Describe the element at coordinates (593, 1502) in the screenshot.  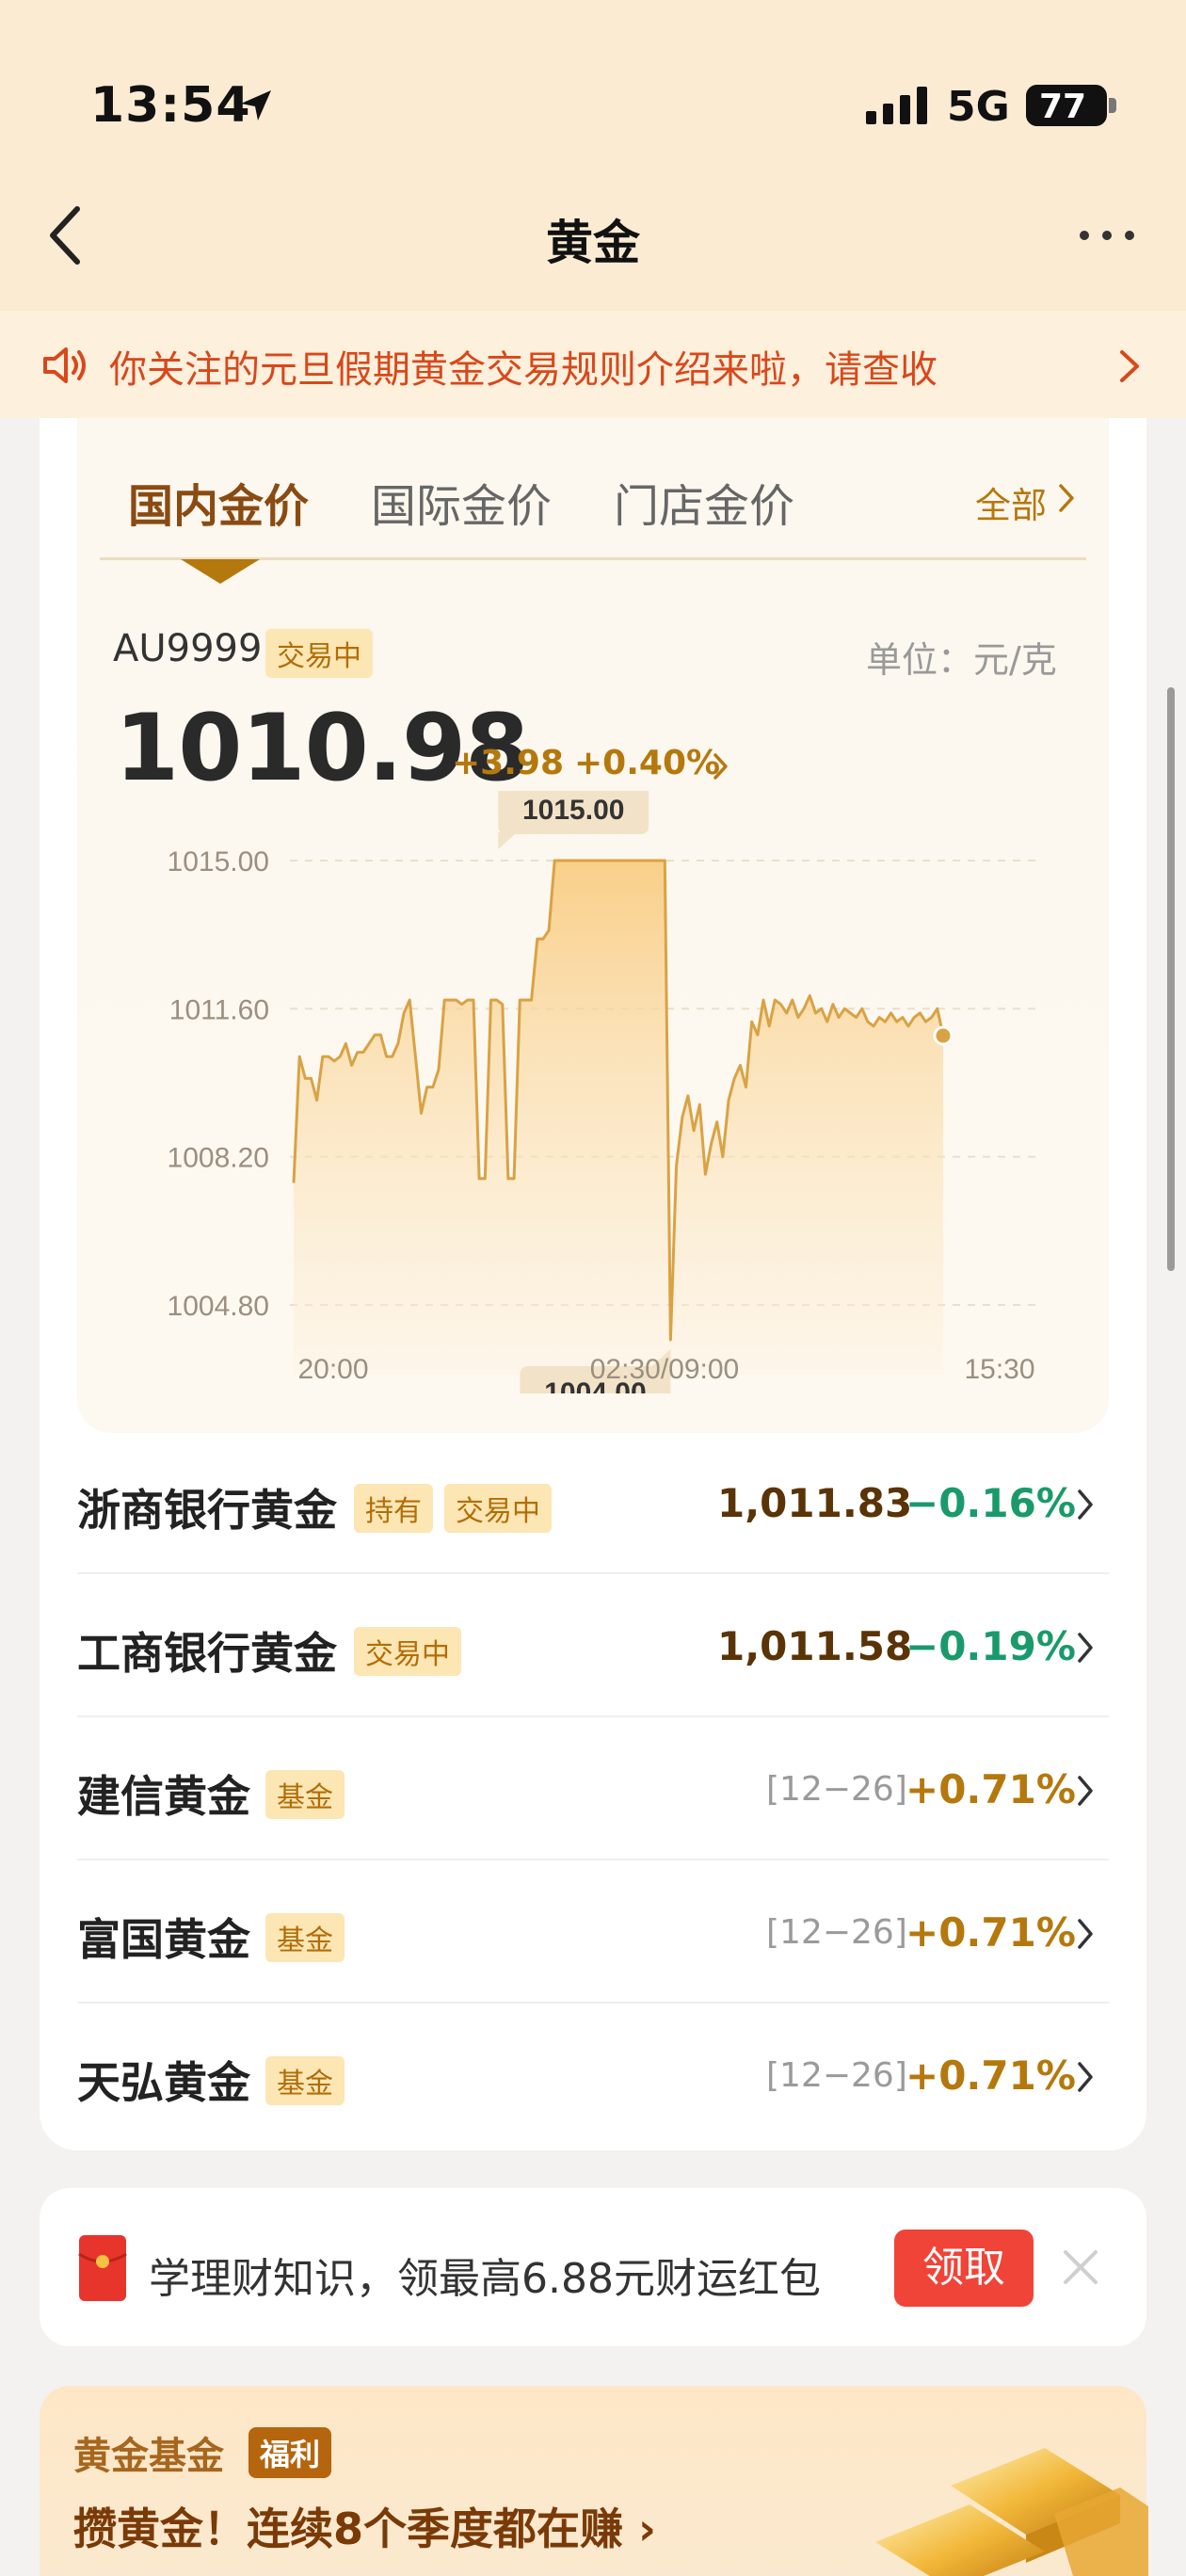
I see `list-item: 浙商银行黄金 持有 交易中 1,011.83 −0.16%` at that location.